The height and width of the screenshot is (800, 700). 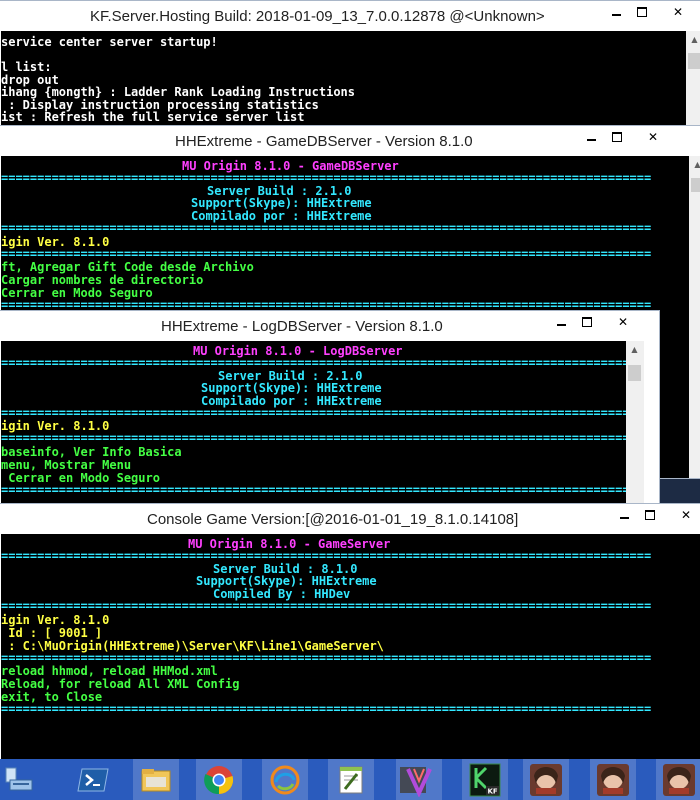 I want to click on taskbar-v-app, so click(x=419, y=779).